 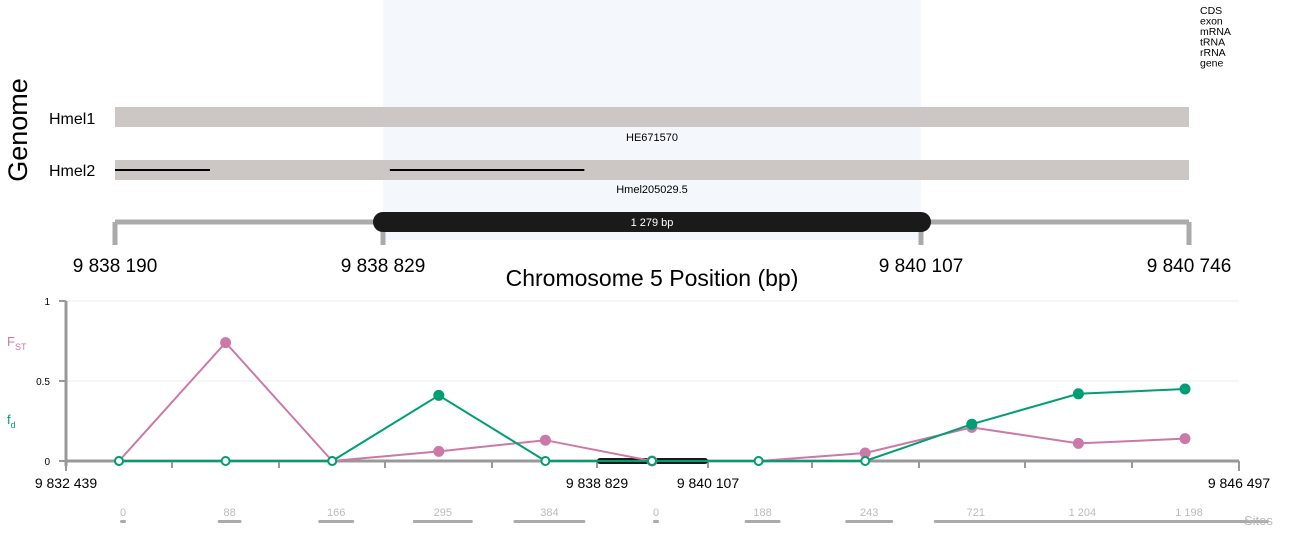 What do you see at coordinates (1083, 513) in the screenshot?
I see `sites-count-9: 1 204` at bounding box center [1083, 513].